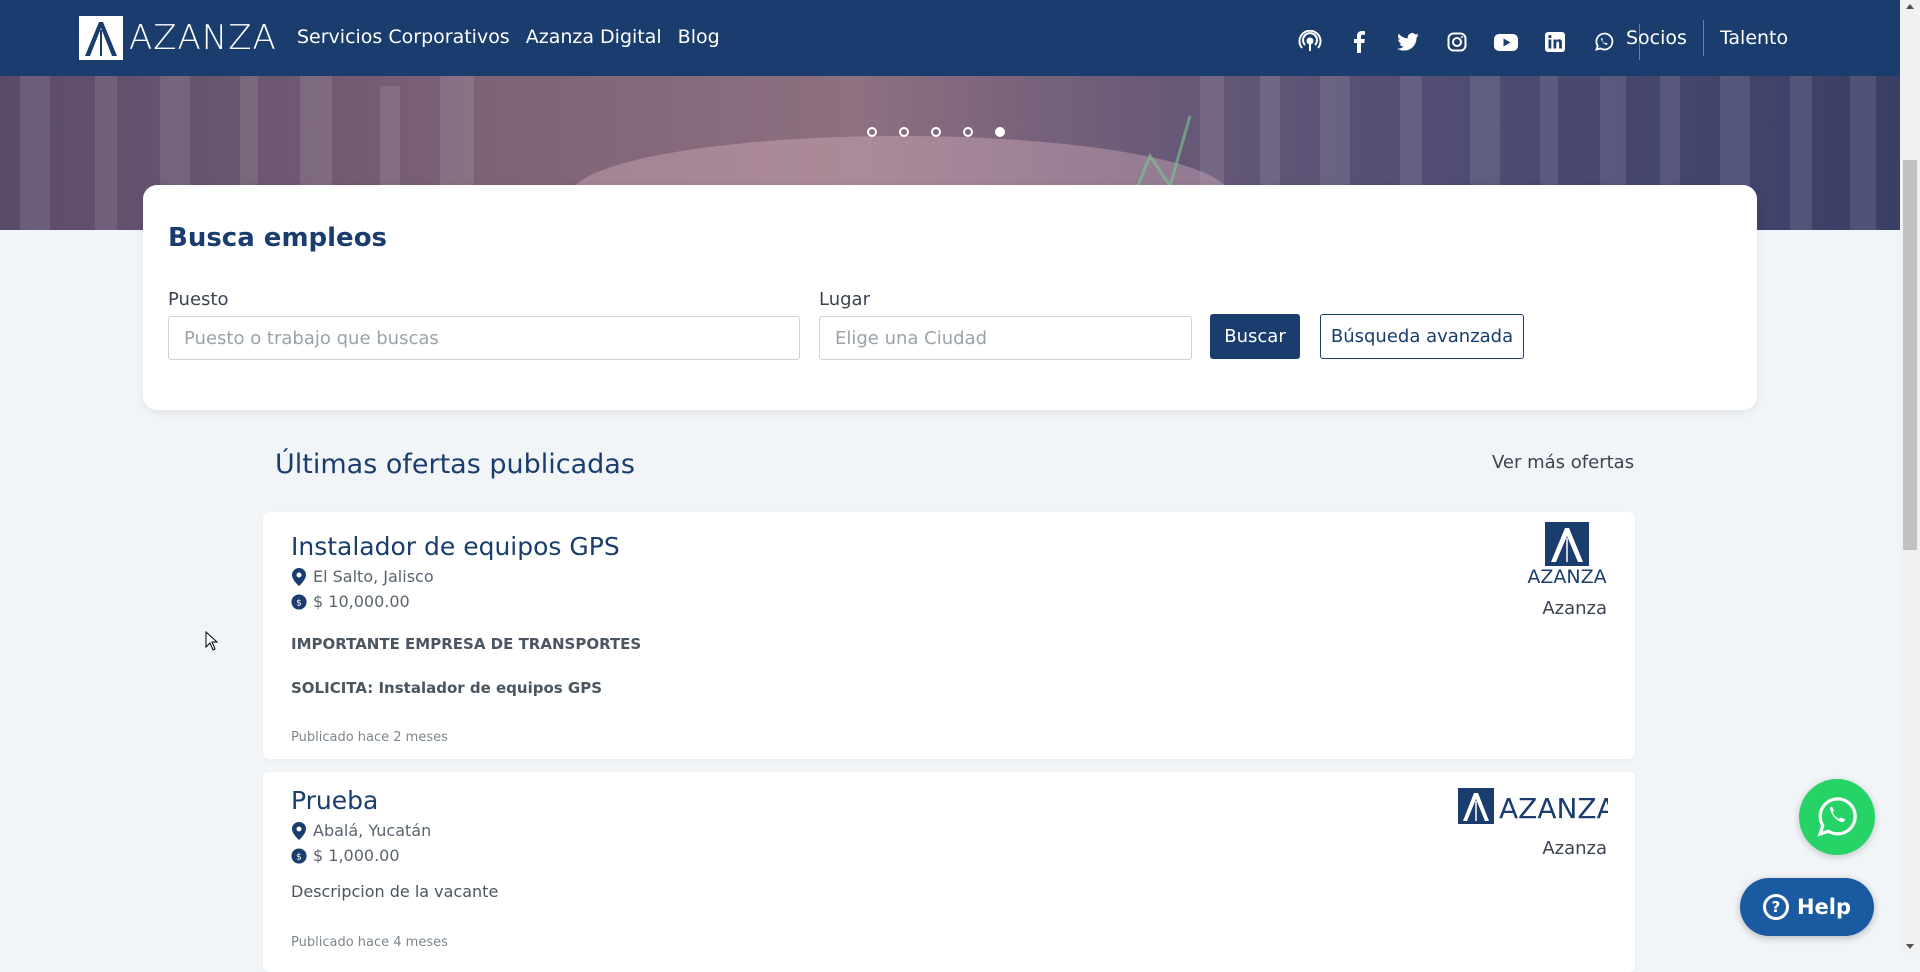  I want to click on instagram-icon, so click(1457, 42).